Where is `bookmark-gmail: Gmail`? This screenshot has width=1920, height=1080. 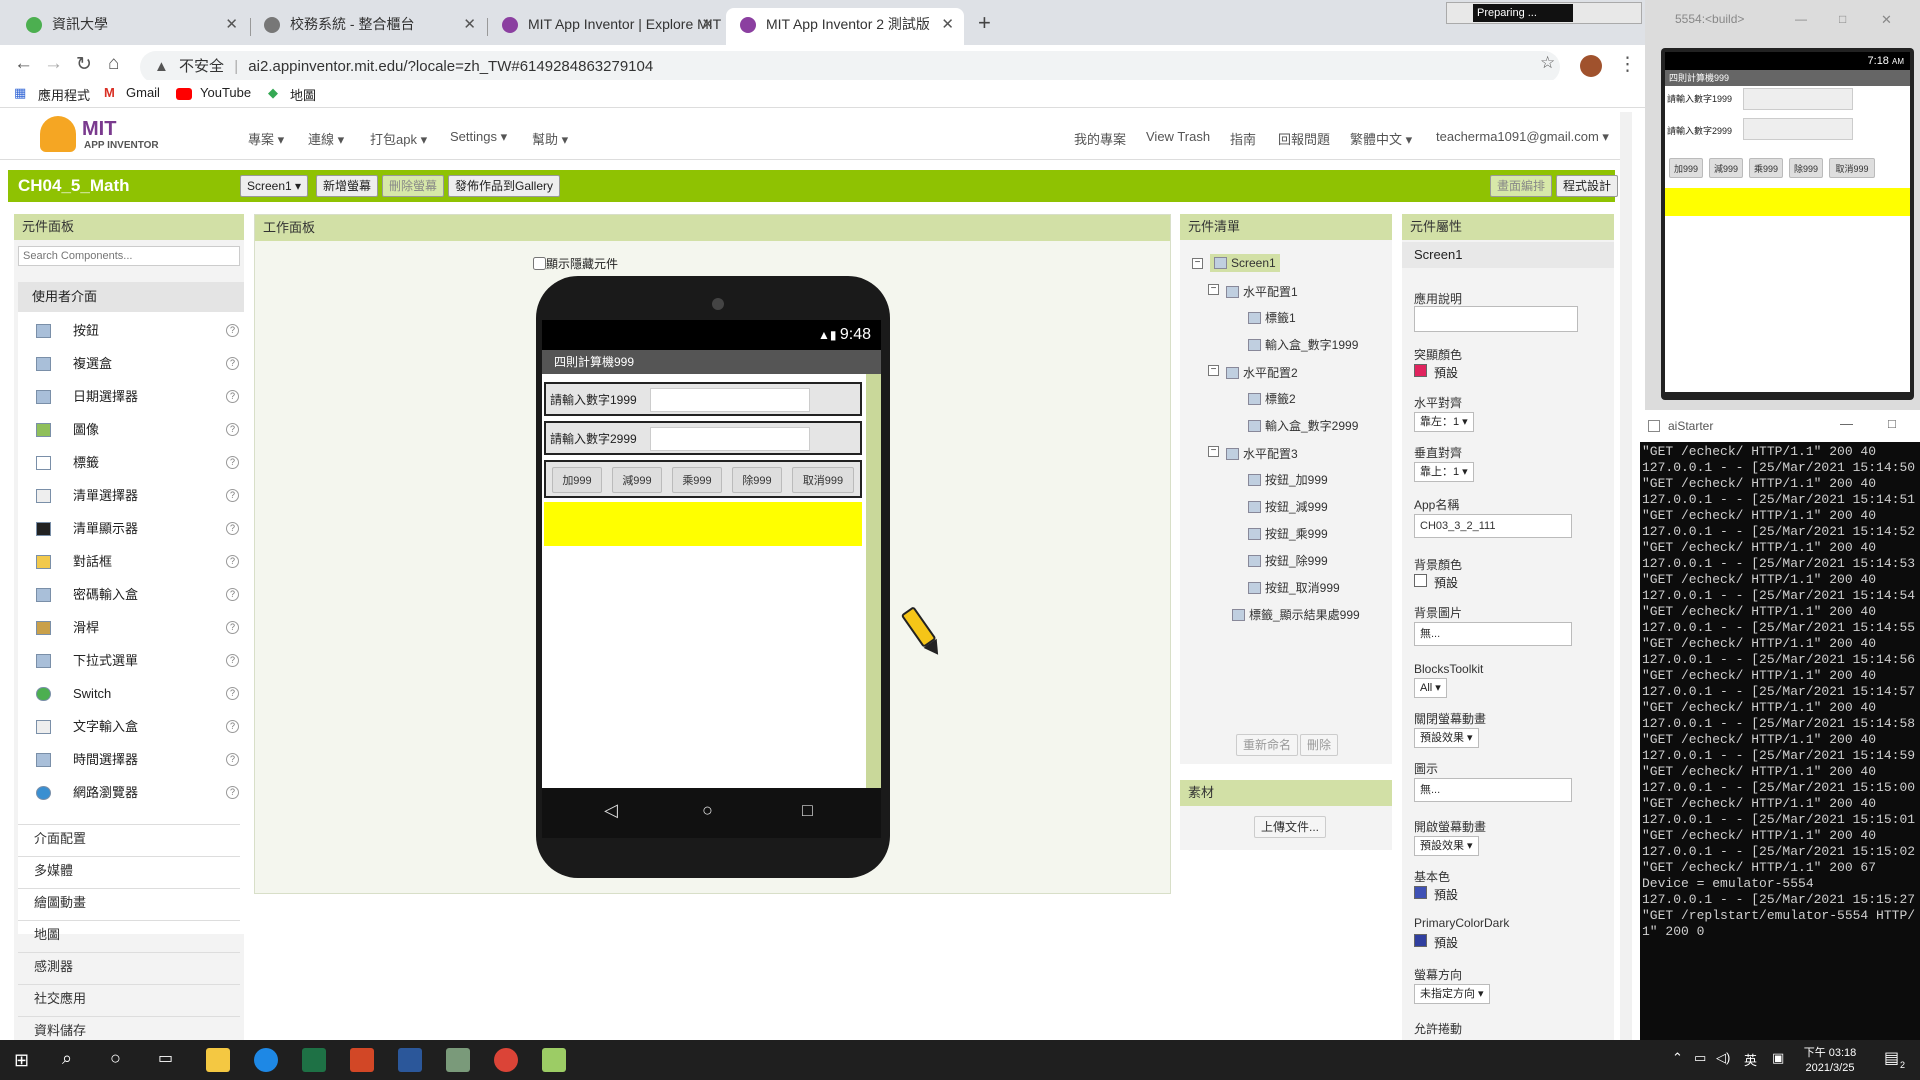
bookmark-gmail: Gmail is located at coordinates (143, 92).